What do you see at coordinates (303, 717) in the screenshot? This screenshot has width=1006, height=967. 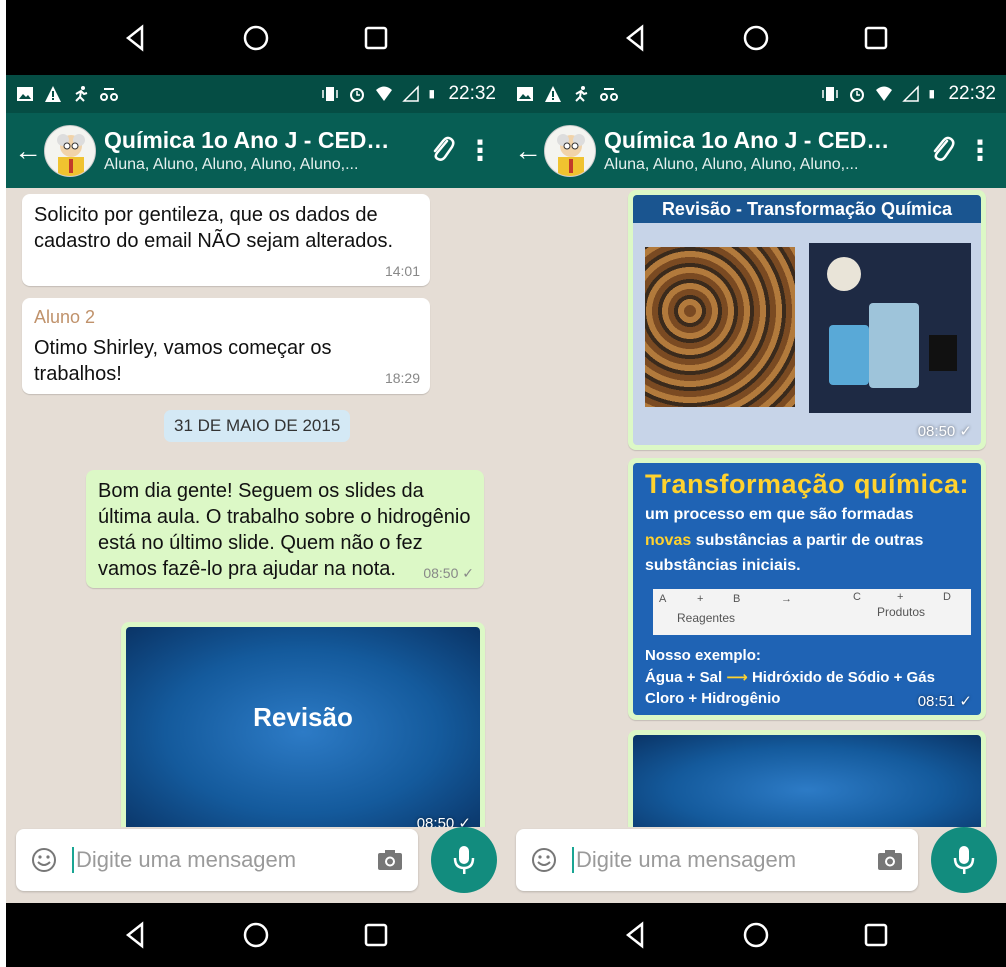 I see `slide-title: Revisão` at bounding box center [303, 717].